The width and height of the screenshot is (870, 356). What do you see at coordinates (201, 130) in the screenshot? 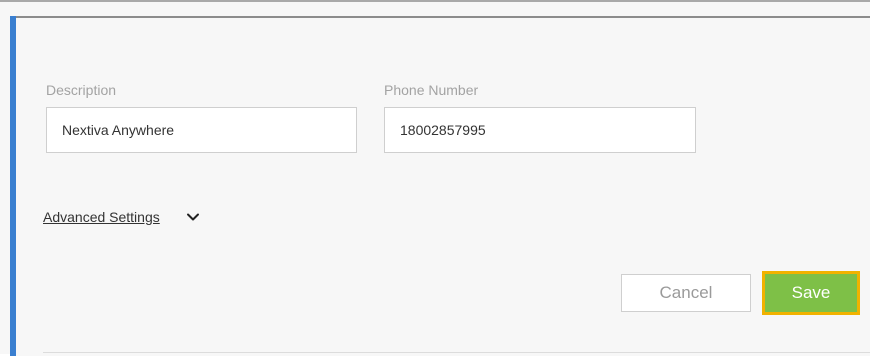
I see `description-input` at bounding box center [201, 130].